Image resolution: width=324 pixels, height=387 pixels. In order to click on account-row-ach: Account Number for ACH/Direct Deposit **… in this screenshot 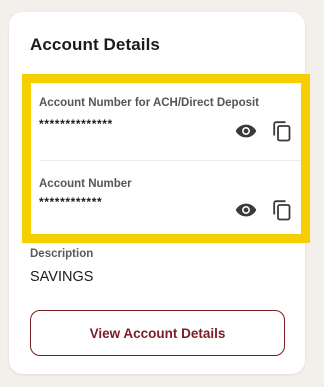, I will do `click(170, 128)`.